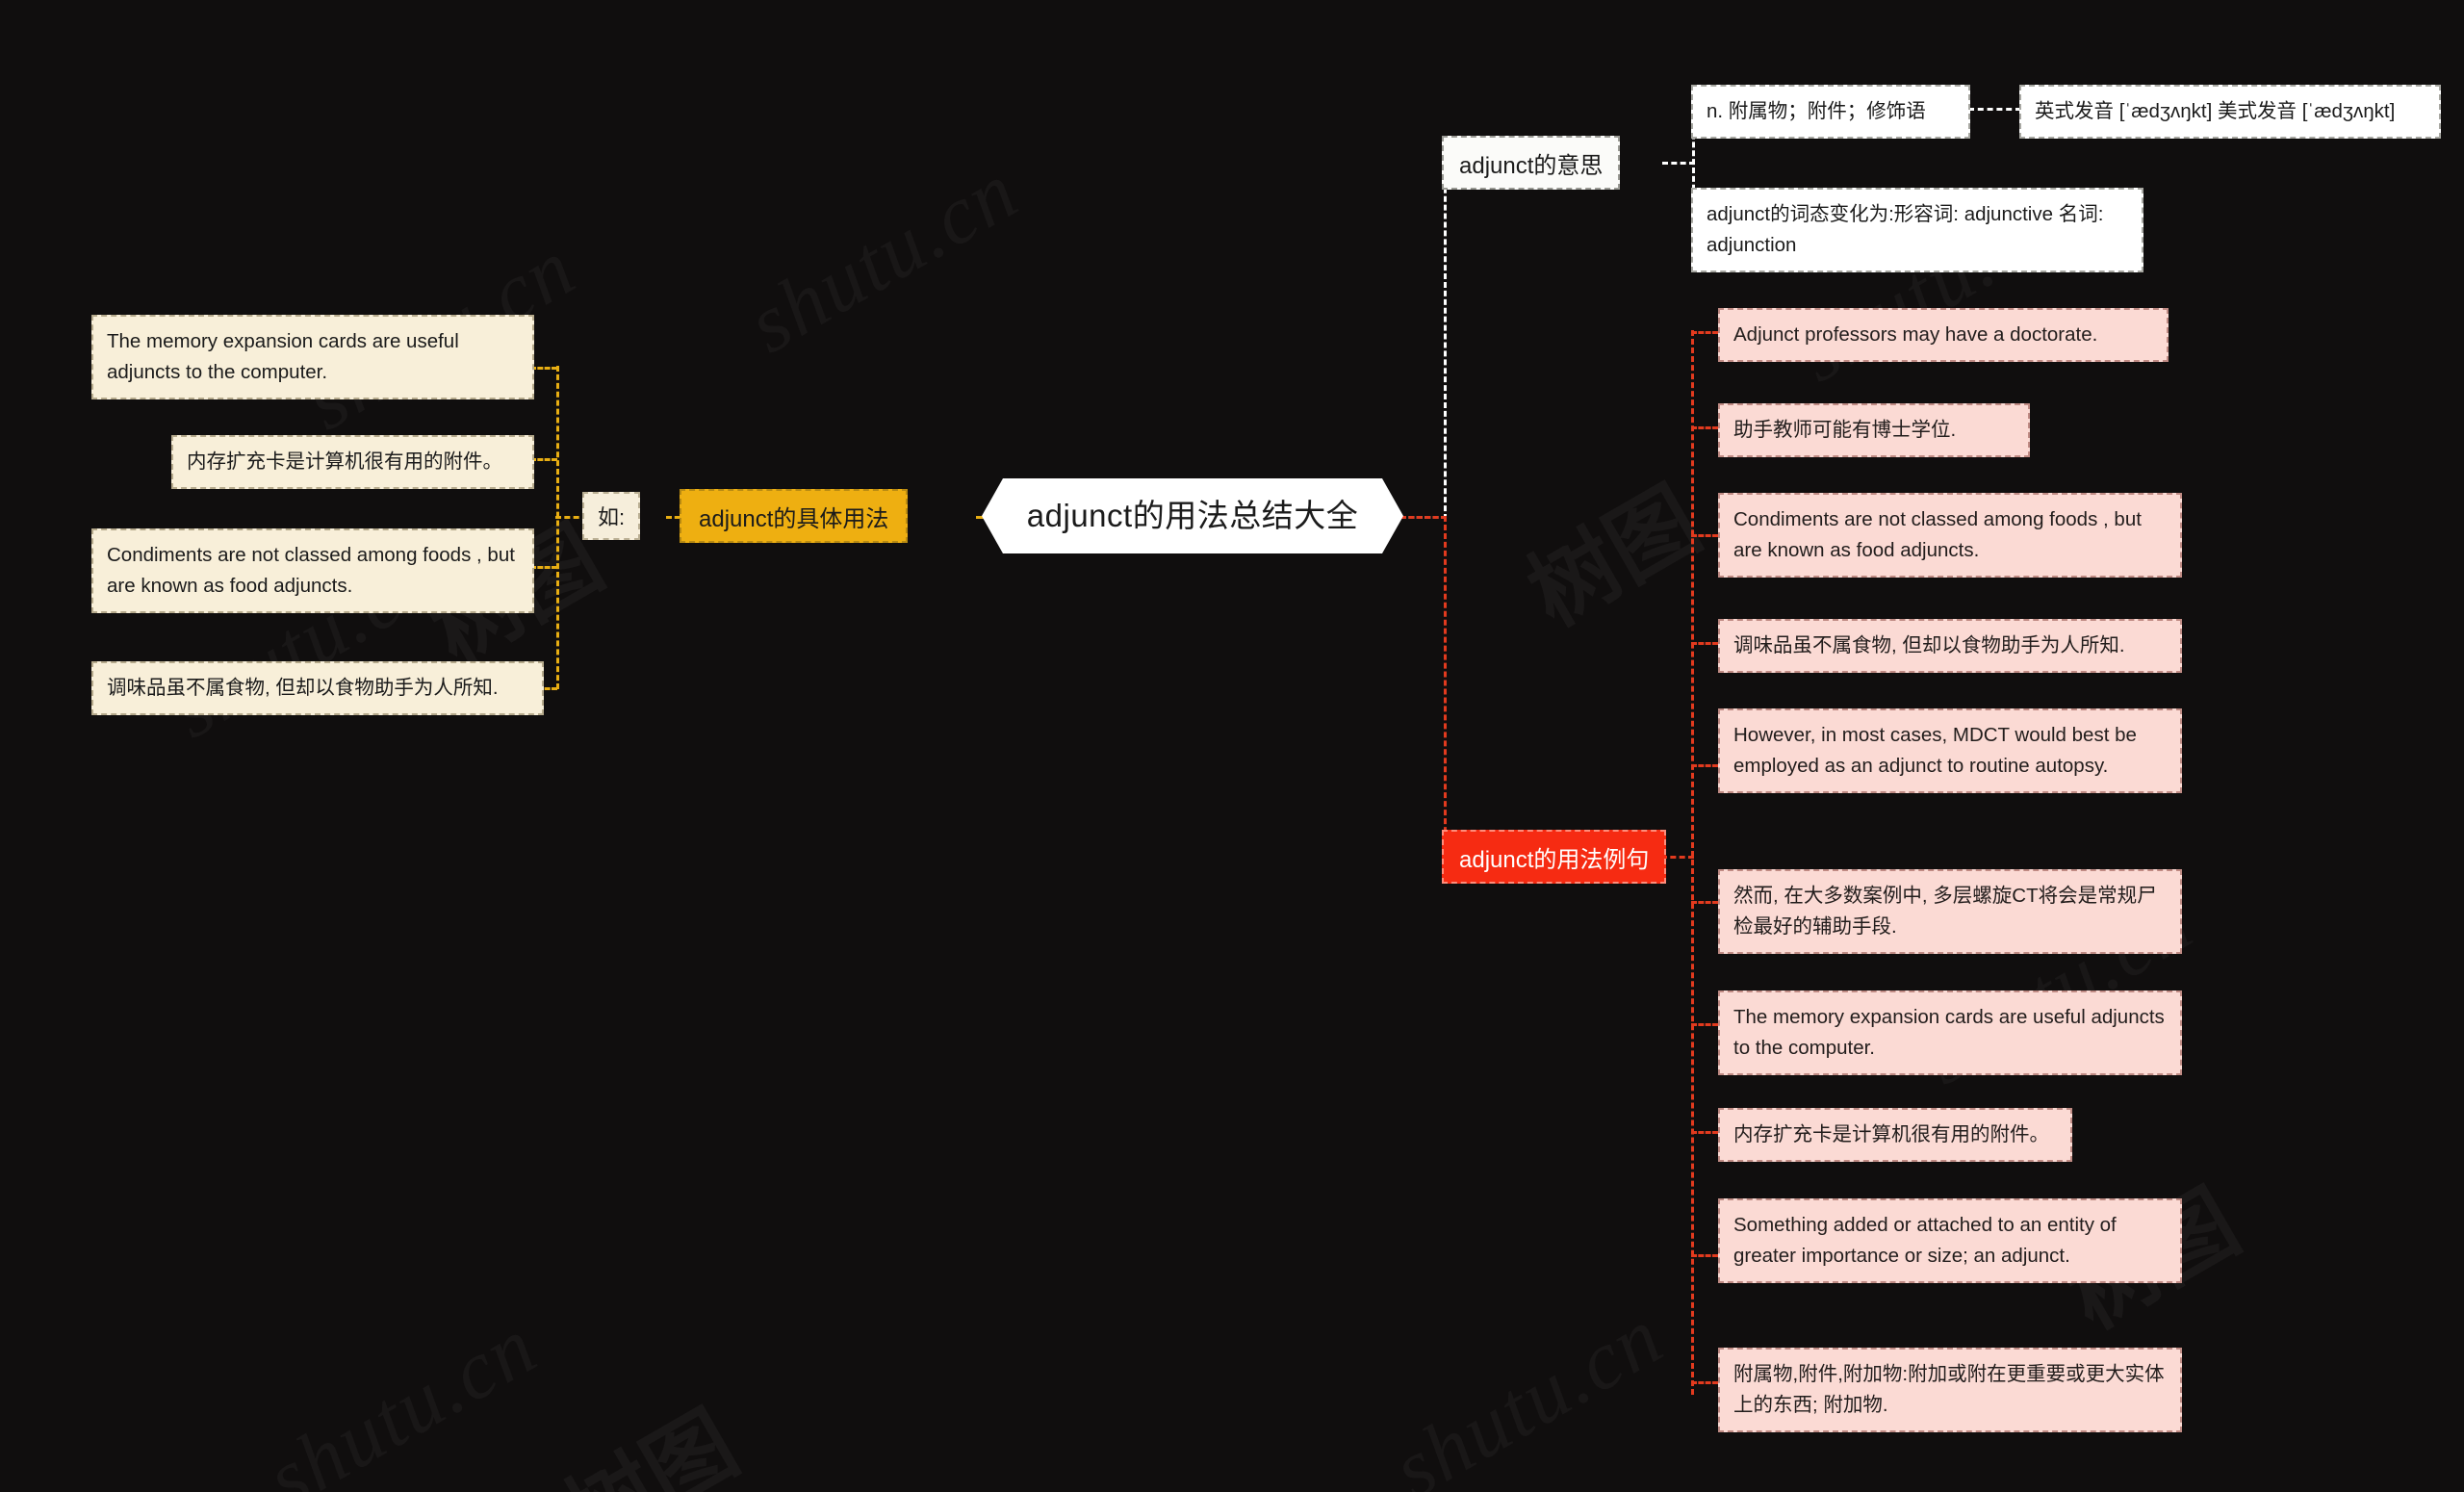 The height and width of the screenshot is (1492, 2464). What do you see at coordinates (1610, 550) in the screenshot?
I see `watermark-cjk-3: 树图` at bounding box center [1610, 550].